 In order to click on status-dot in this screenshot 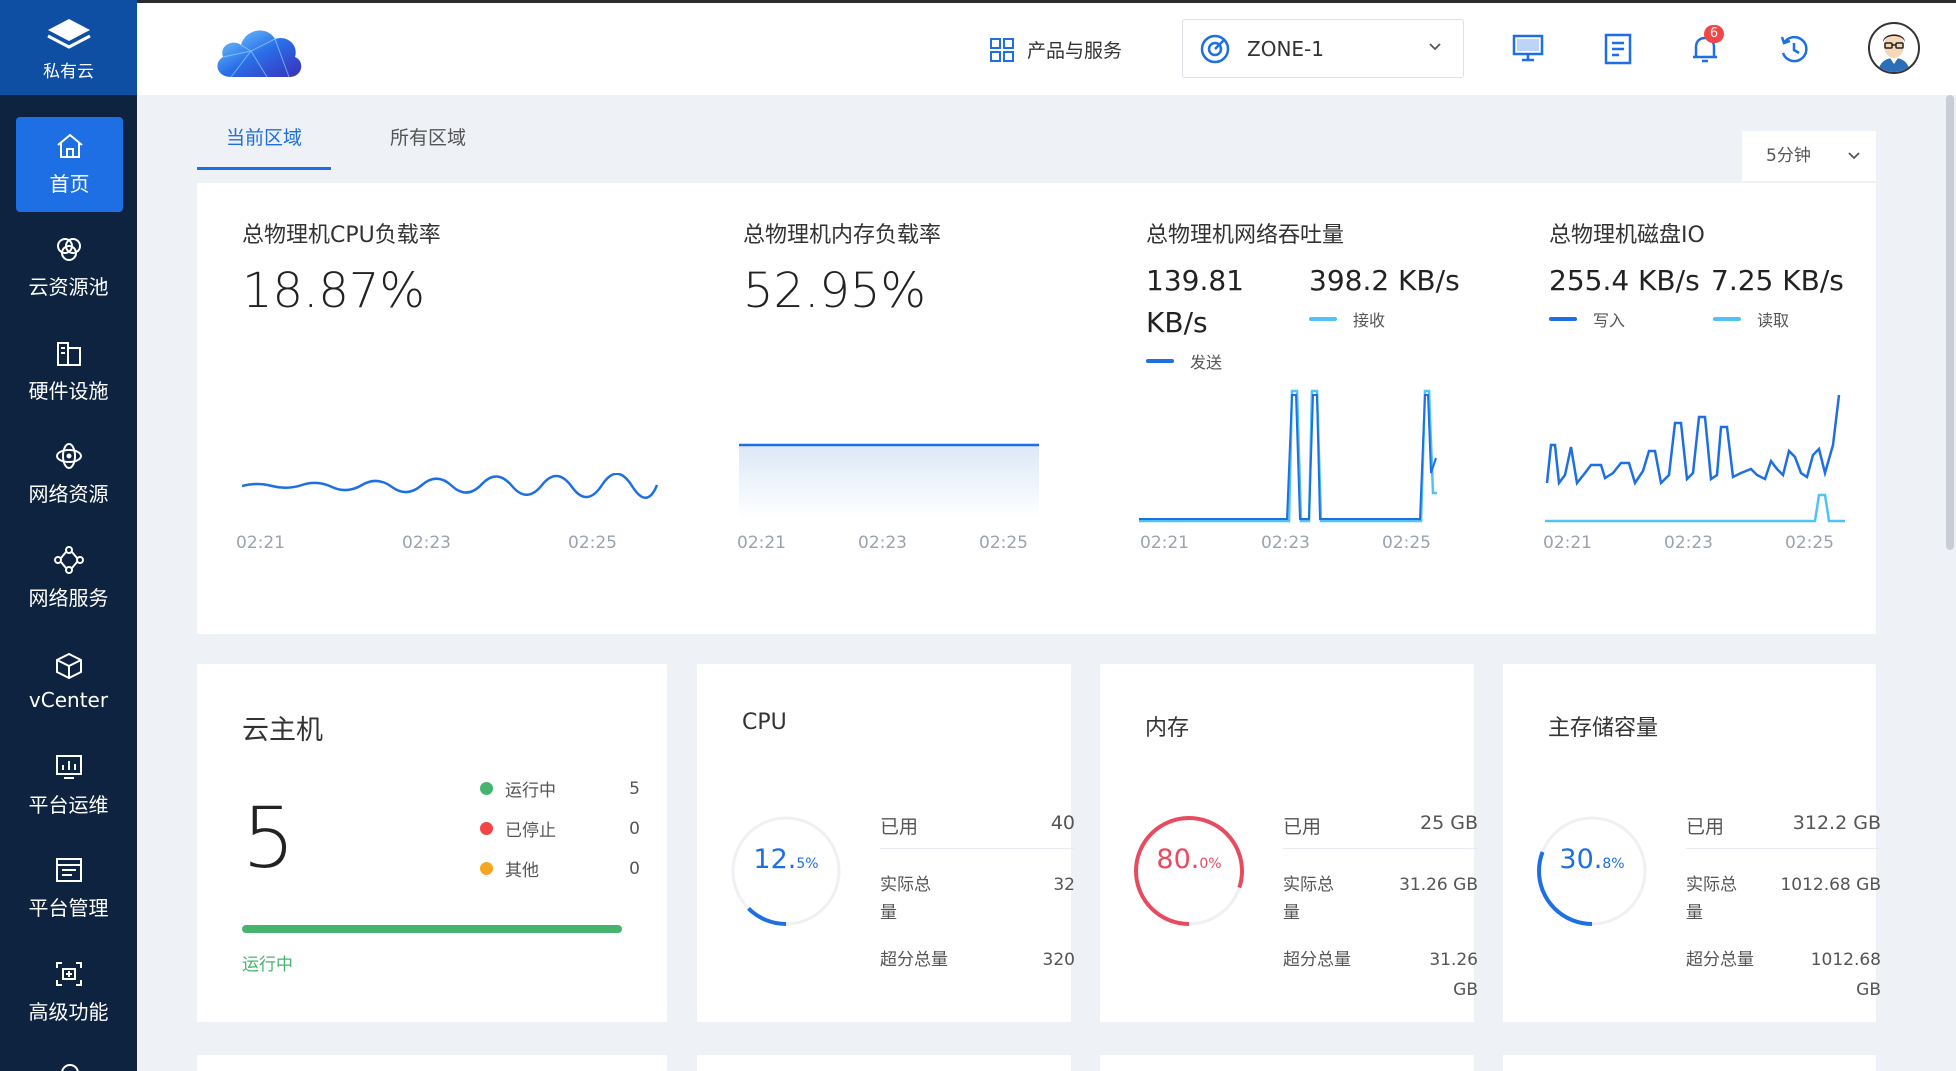, I will do `click(486, 868)`.